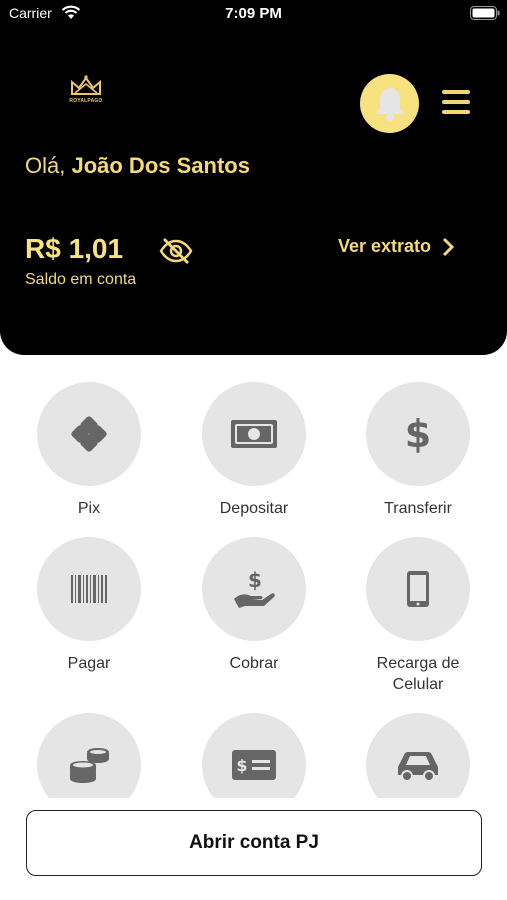  I want to click on action-label: Pix, so click(89, 508).